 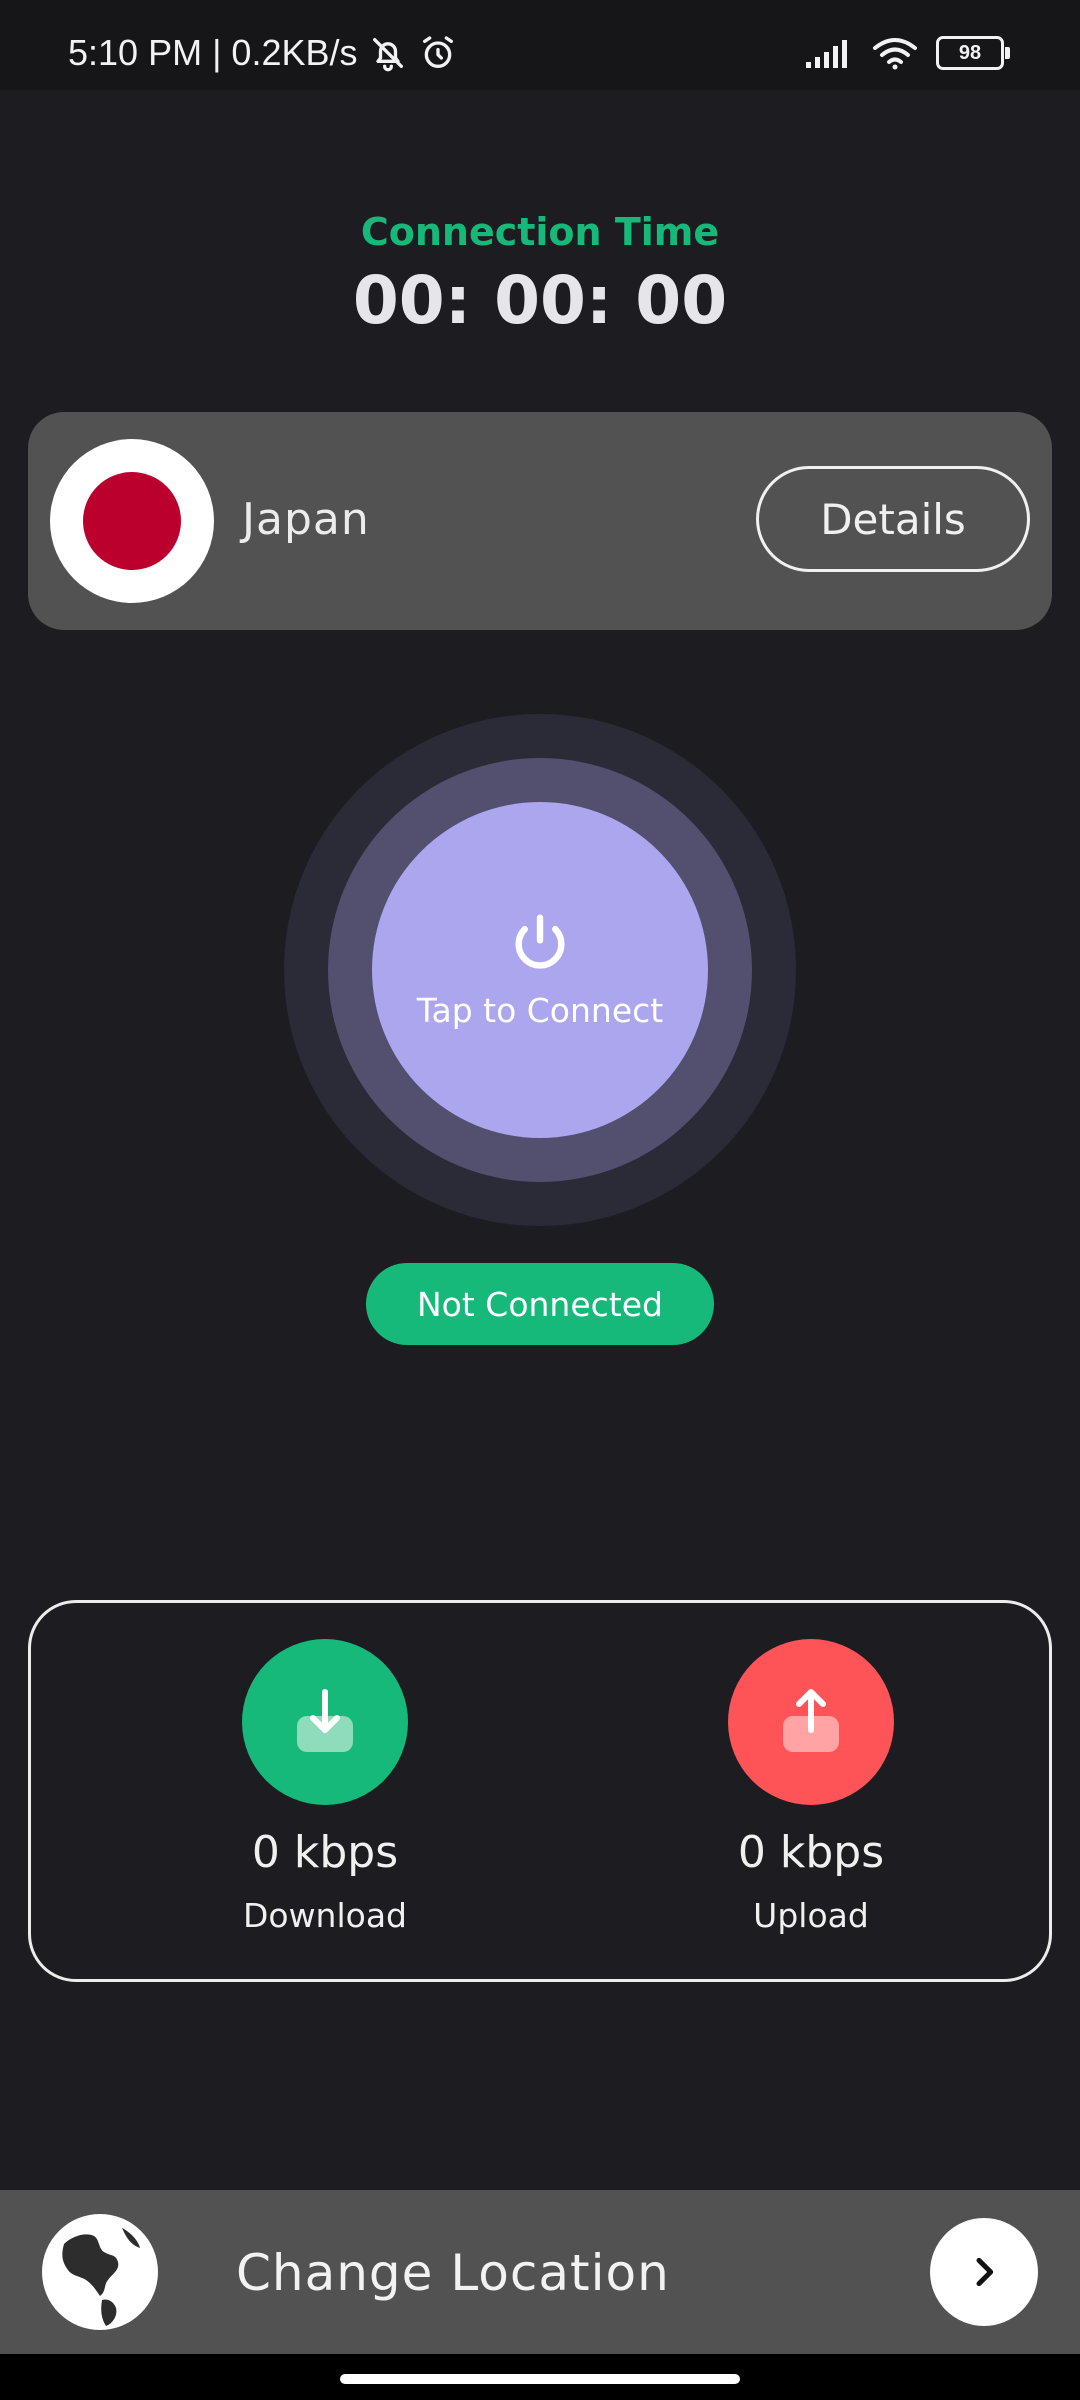 What do you see at coordinates (540, 1304) in the screenshot?
I see `connection-status-badge: Not Connected` at bounding box center [540, 1304].